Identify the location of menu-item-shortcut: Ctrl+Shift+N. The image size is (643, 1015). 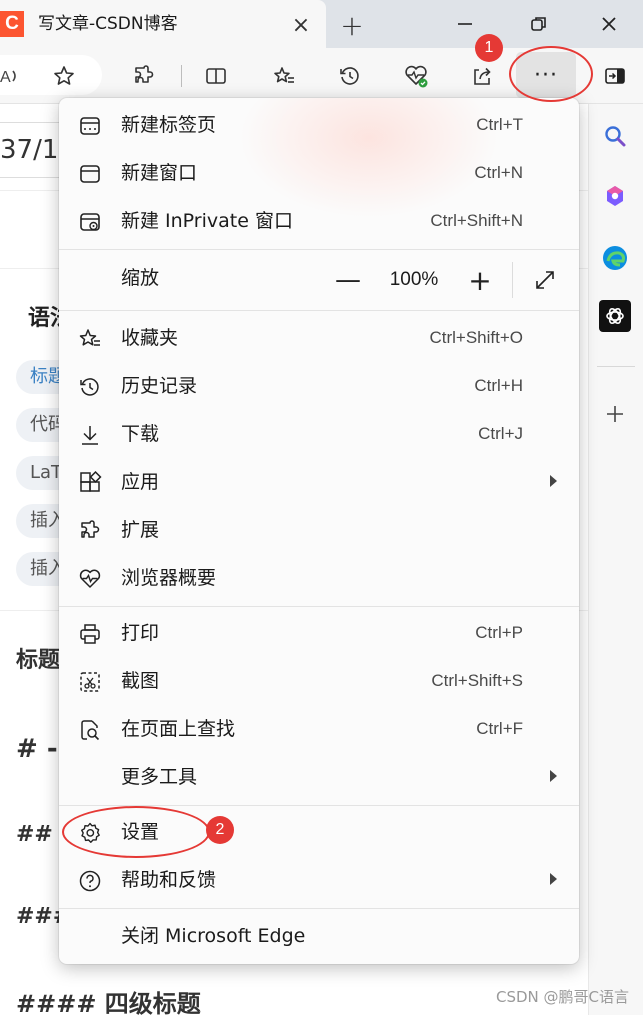
(476, 220).